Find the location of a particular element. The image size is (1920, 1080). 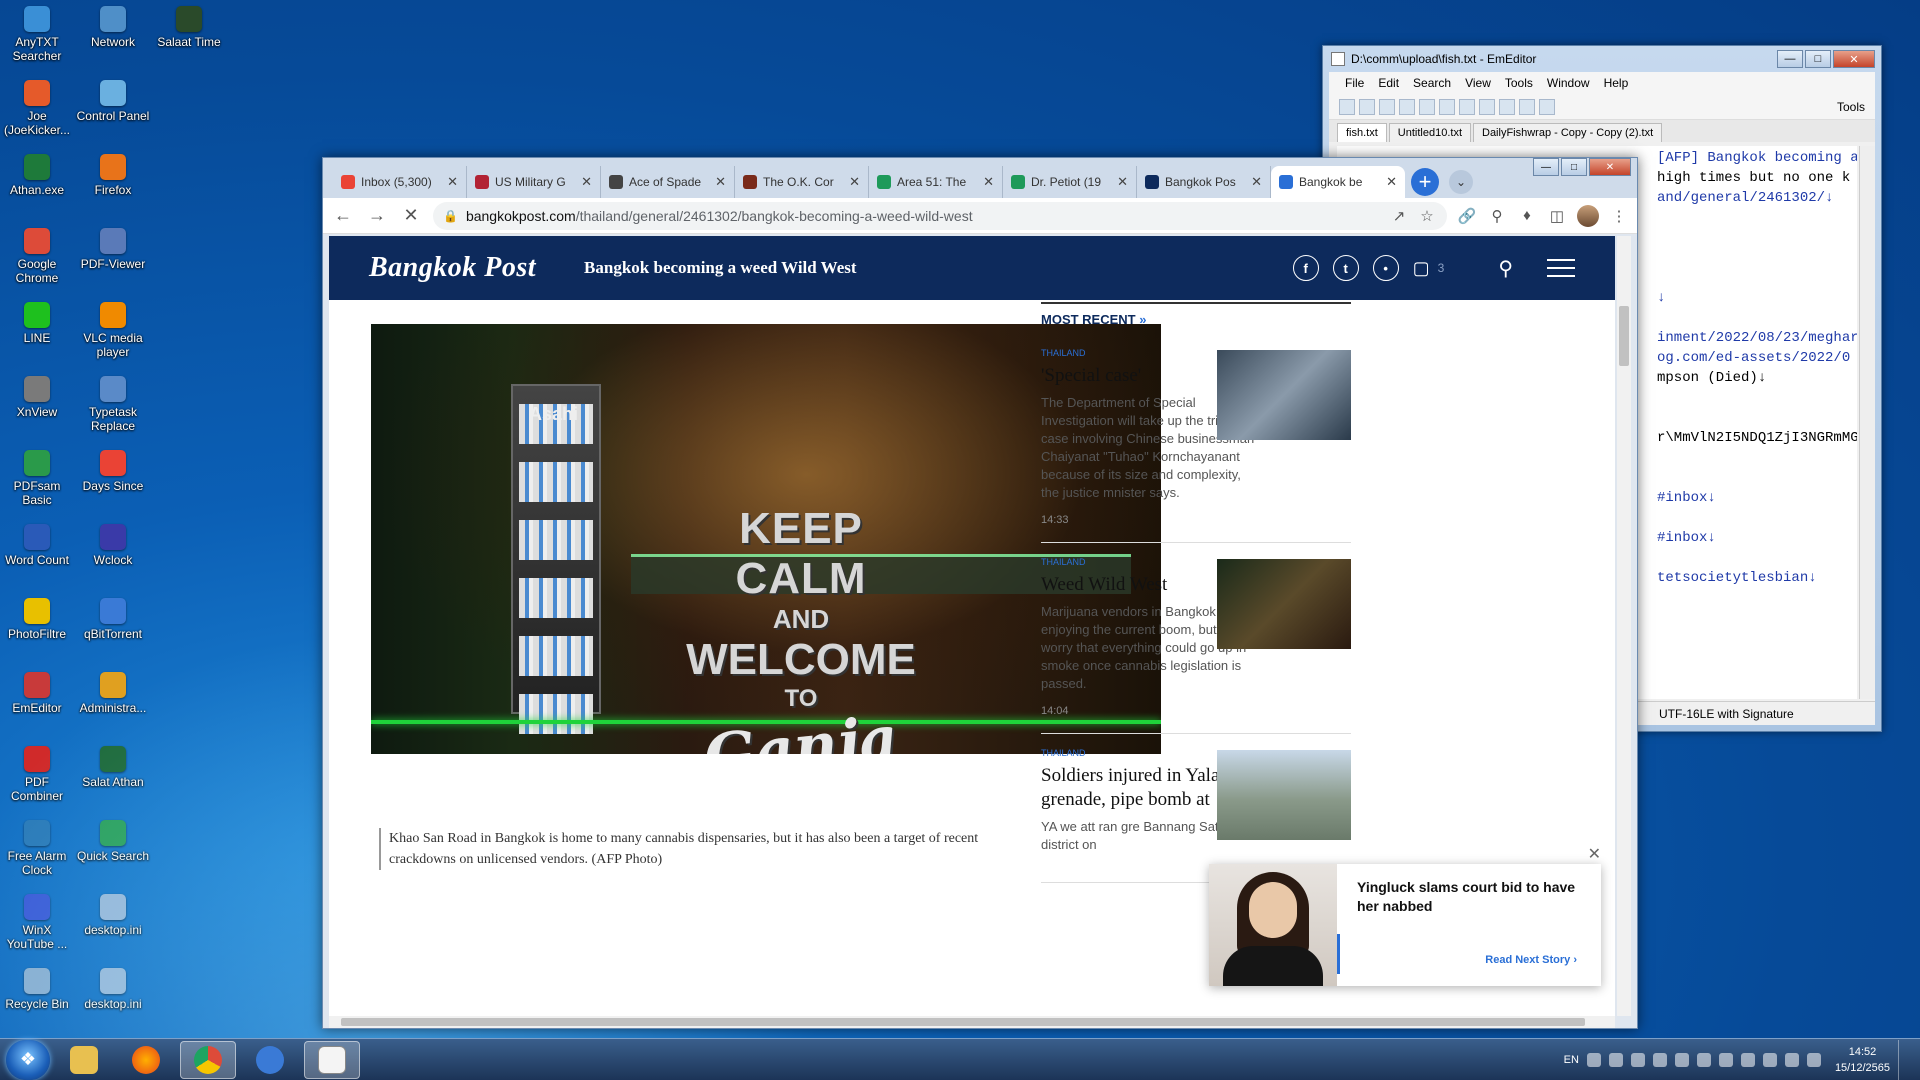

comment-icon: ▢ is located at coordinates (1421, 268).